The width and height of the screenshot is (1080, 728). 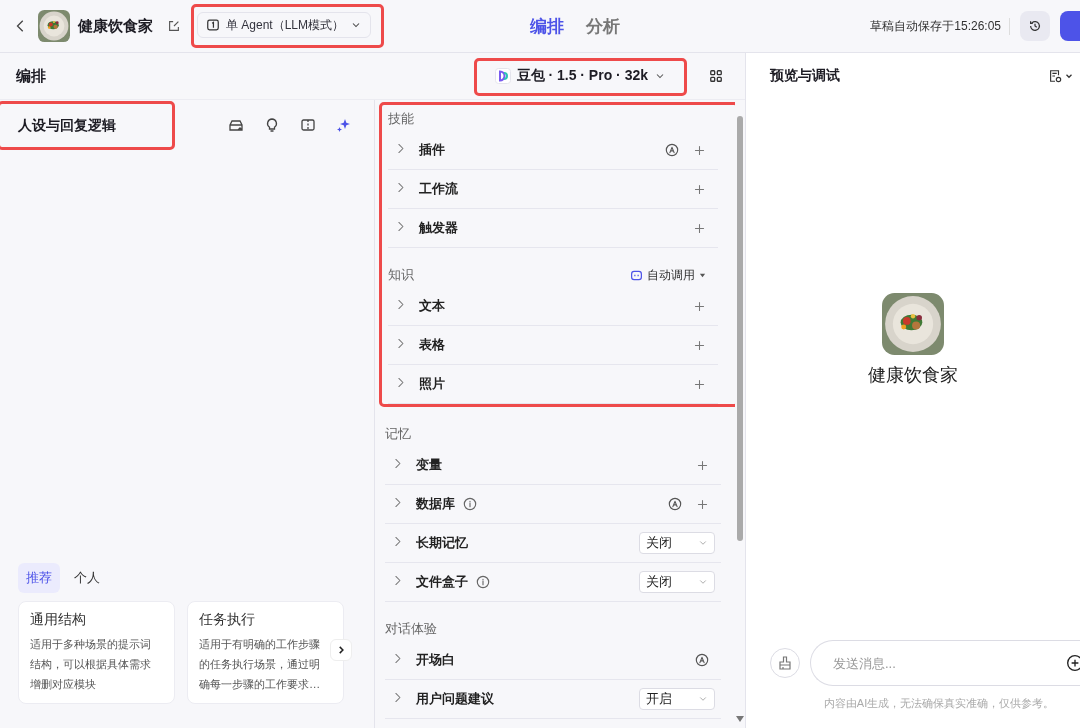 I want to click on tab: 推荐, so click(x=39, y=578).